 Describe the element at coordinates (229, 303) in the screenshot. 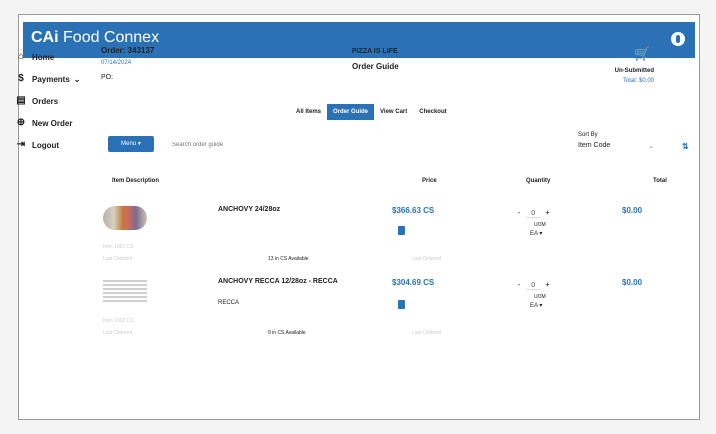

I see `product-brand: RECCA` at that location.